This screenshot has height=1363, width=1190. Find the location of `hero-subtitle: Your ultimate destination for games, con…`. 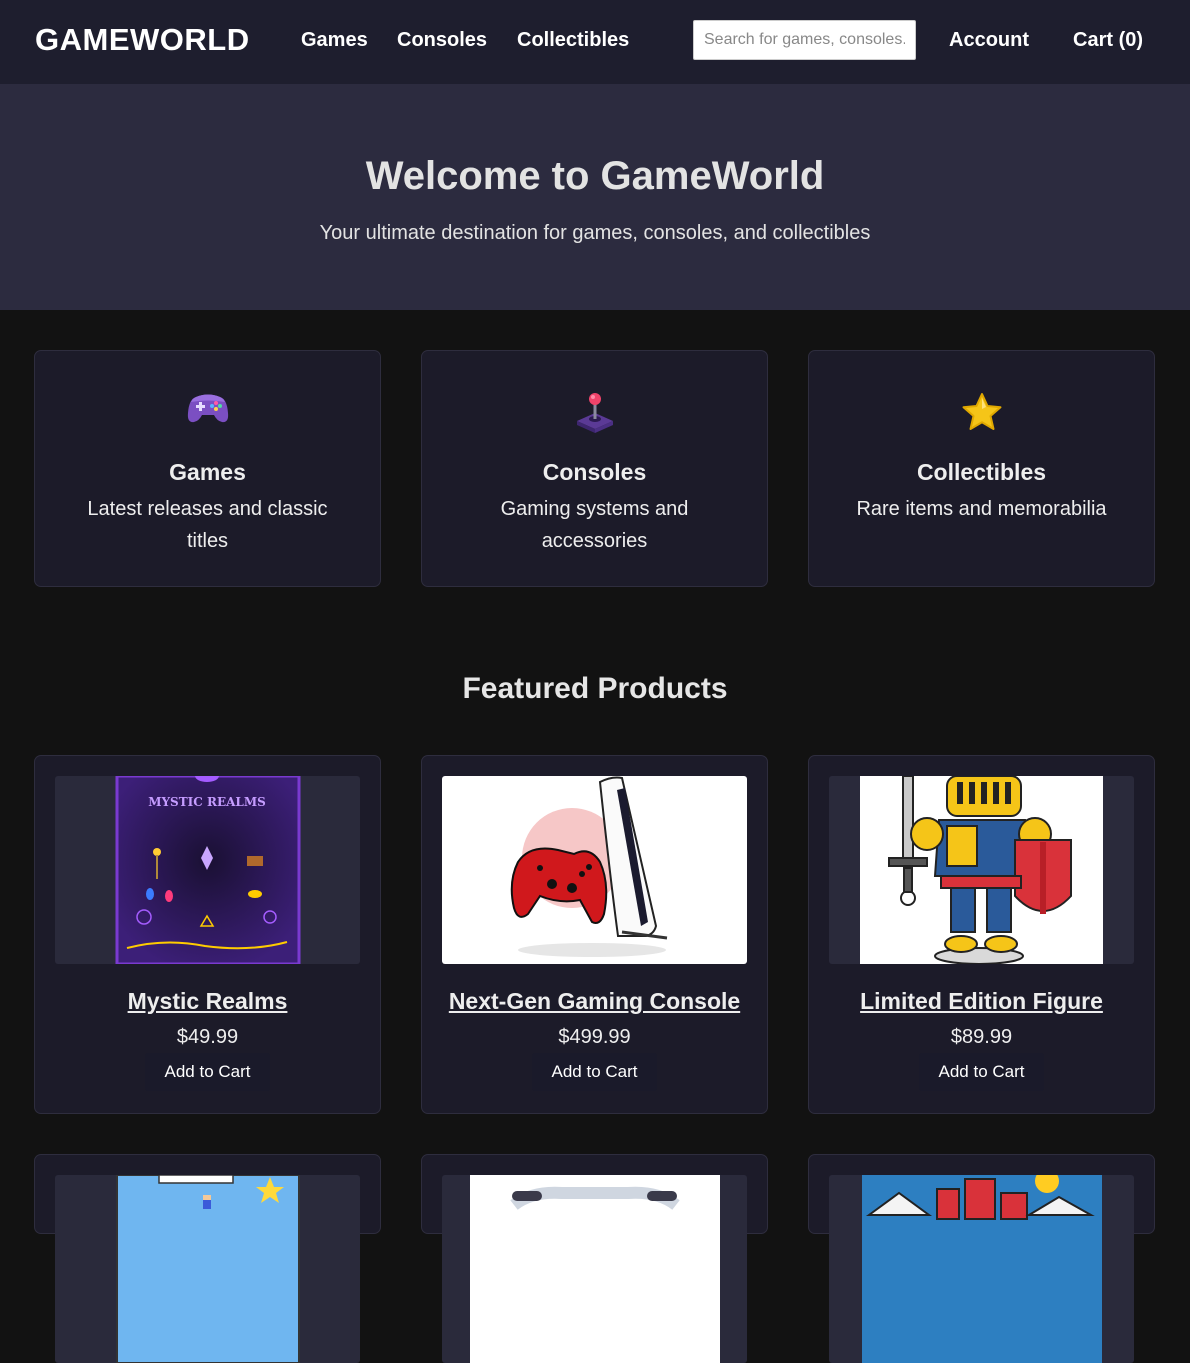

hero-subtitle: Your ultimate destination for games, con… is located at coordinates (595, 233).